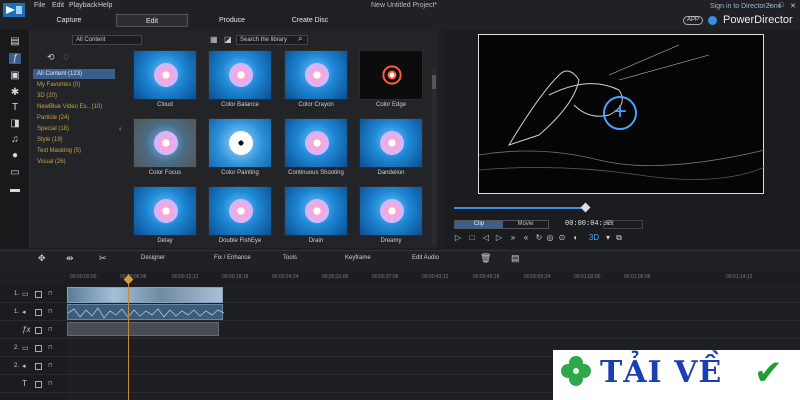 The image size is (800, 400). I want to click on close-icon: ✕, so click(793, 6).